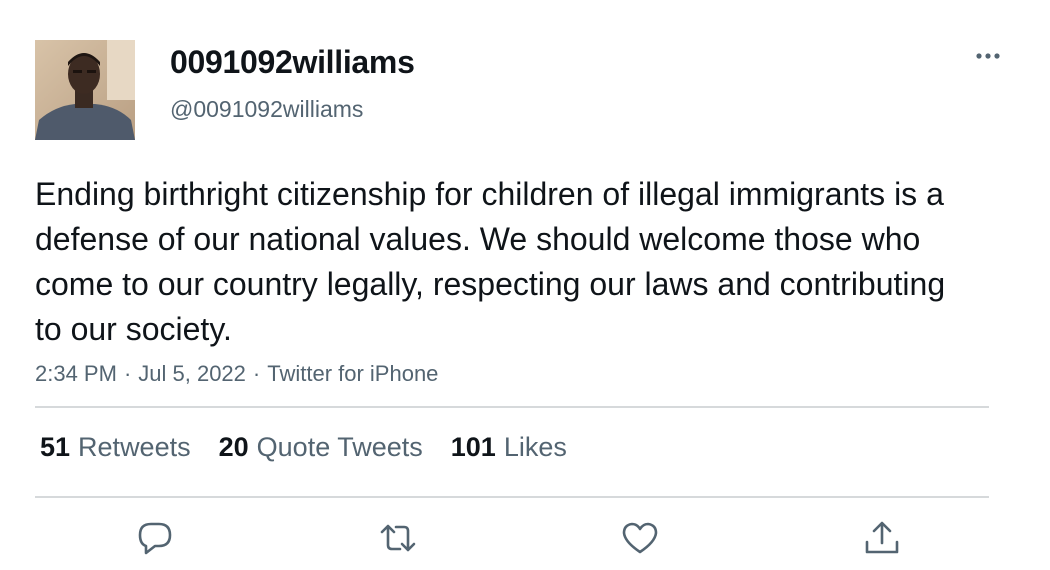  I want to click on like-button, so click(640, 538).